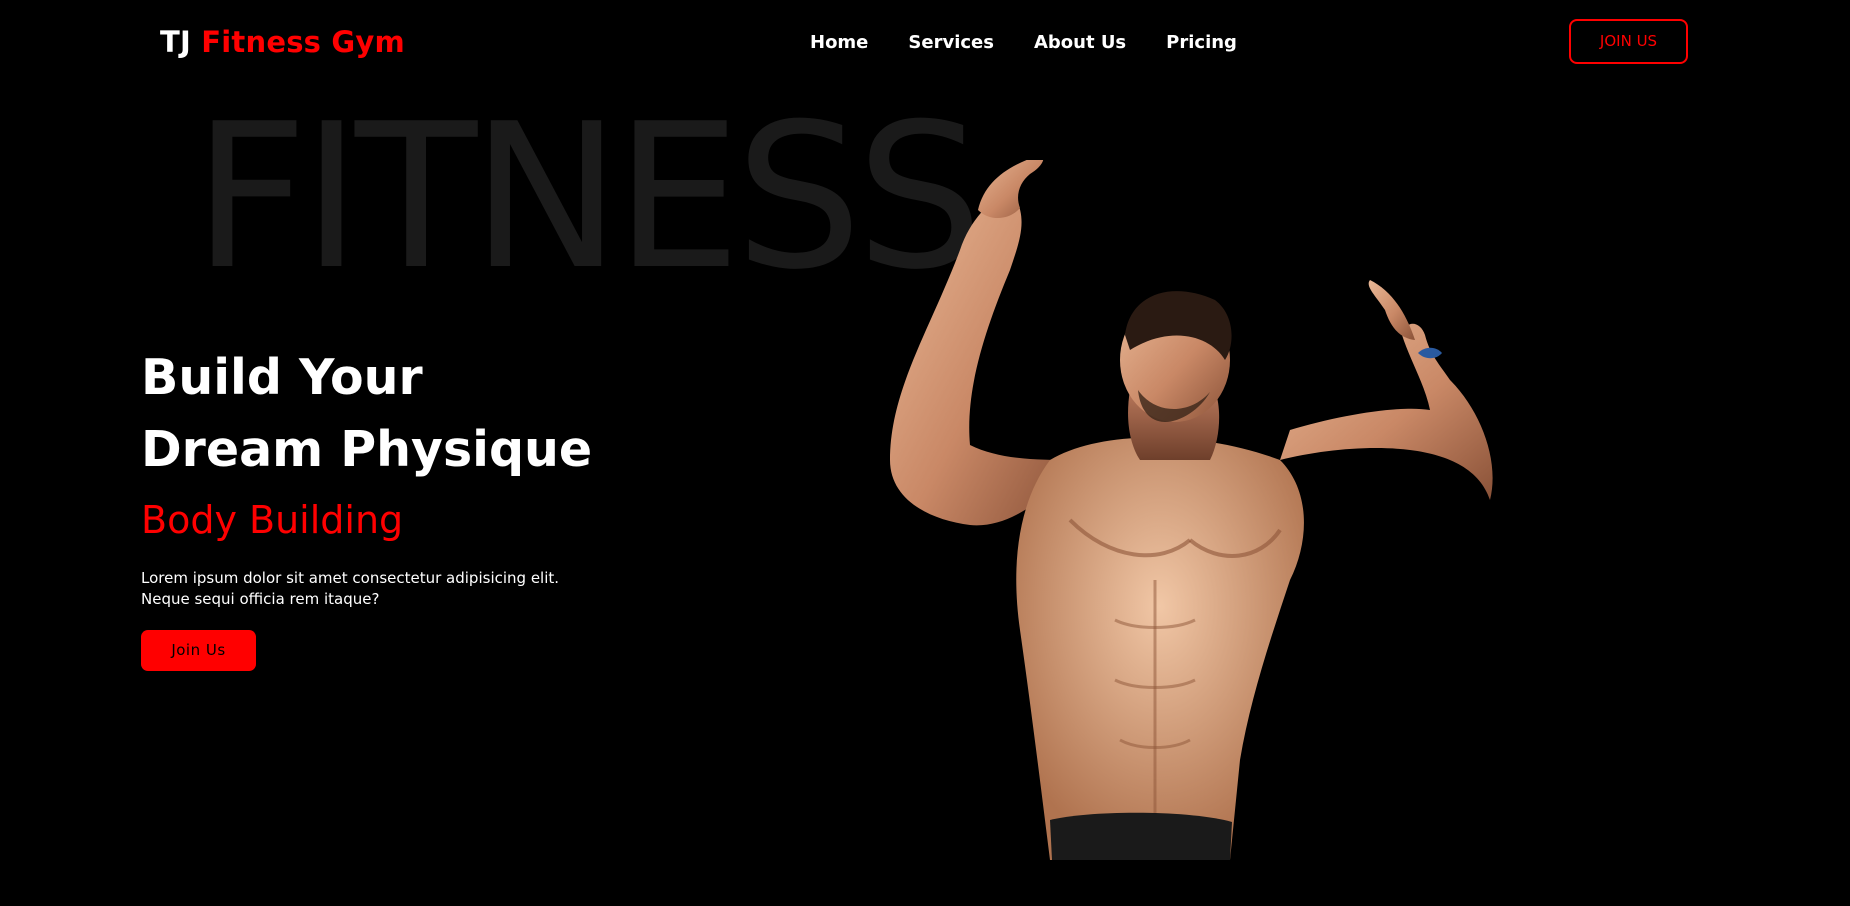 Image resolution: width=1850 pixels, height=906 pixels. What do you see at coordinates (367, 449) in the screenshot?
I see `hero-title-line-2: Dream Physique` at bounding box center [367, 449].